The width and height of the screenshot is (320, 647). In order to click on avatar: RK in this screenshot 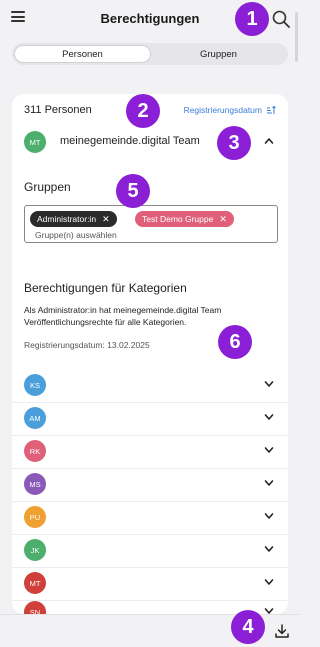, I will do `click(35, 451)`.